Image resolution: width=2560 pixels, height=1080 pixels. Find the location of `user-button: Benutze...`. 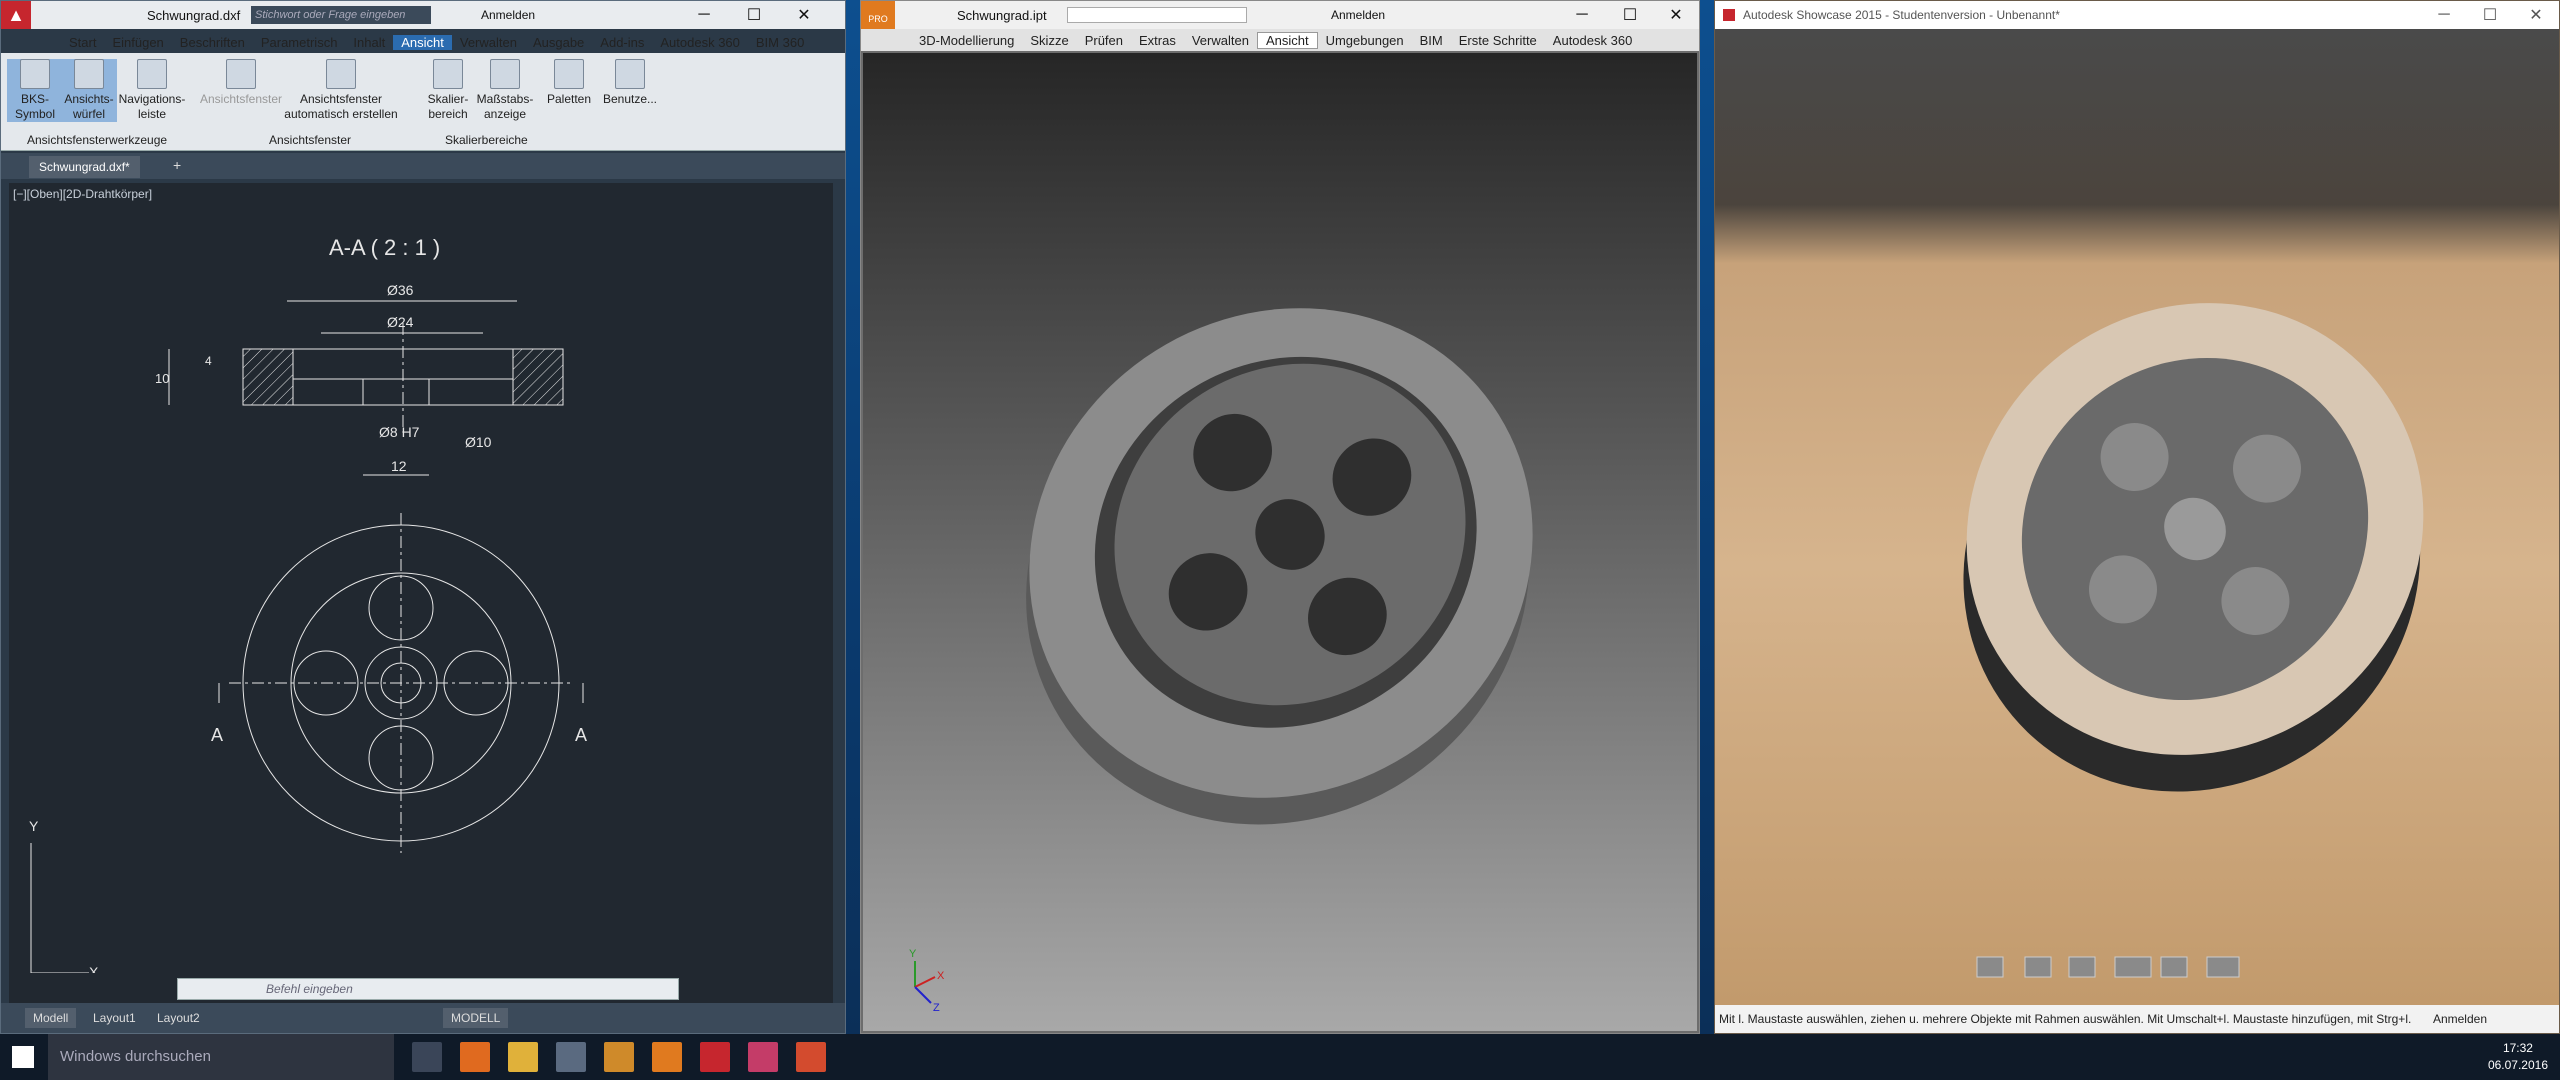

user-button: Benutze... is located at coordinates (630, 83).